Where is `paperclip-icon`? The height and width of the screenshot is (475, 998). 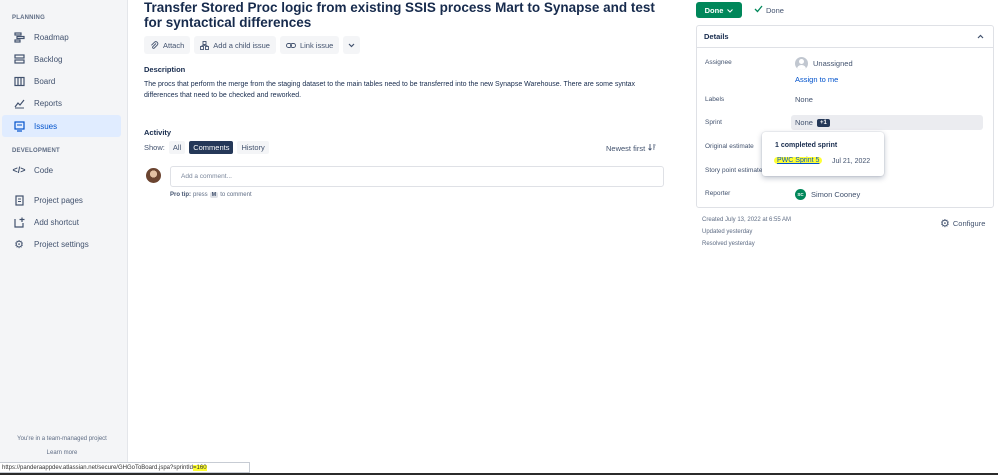 paperclip-icon is located at coordinates (154, 45).